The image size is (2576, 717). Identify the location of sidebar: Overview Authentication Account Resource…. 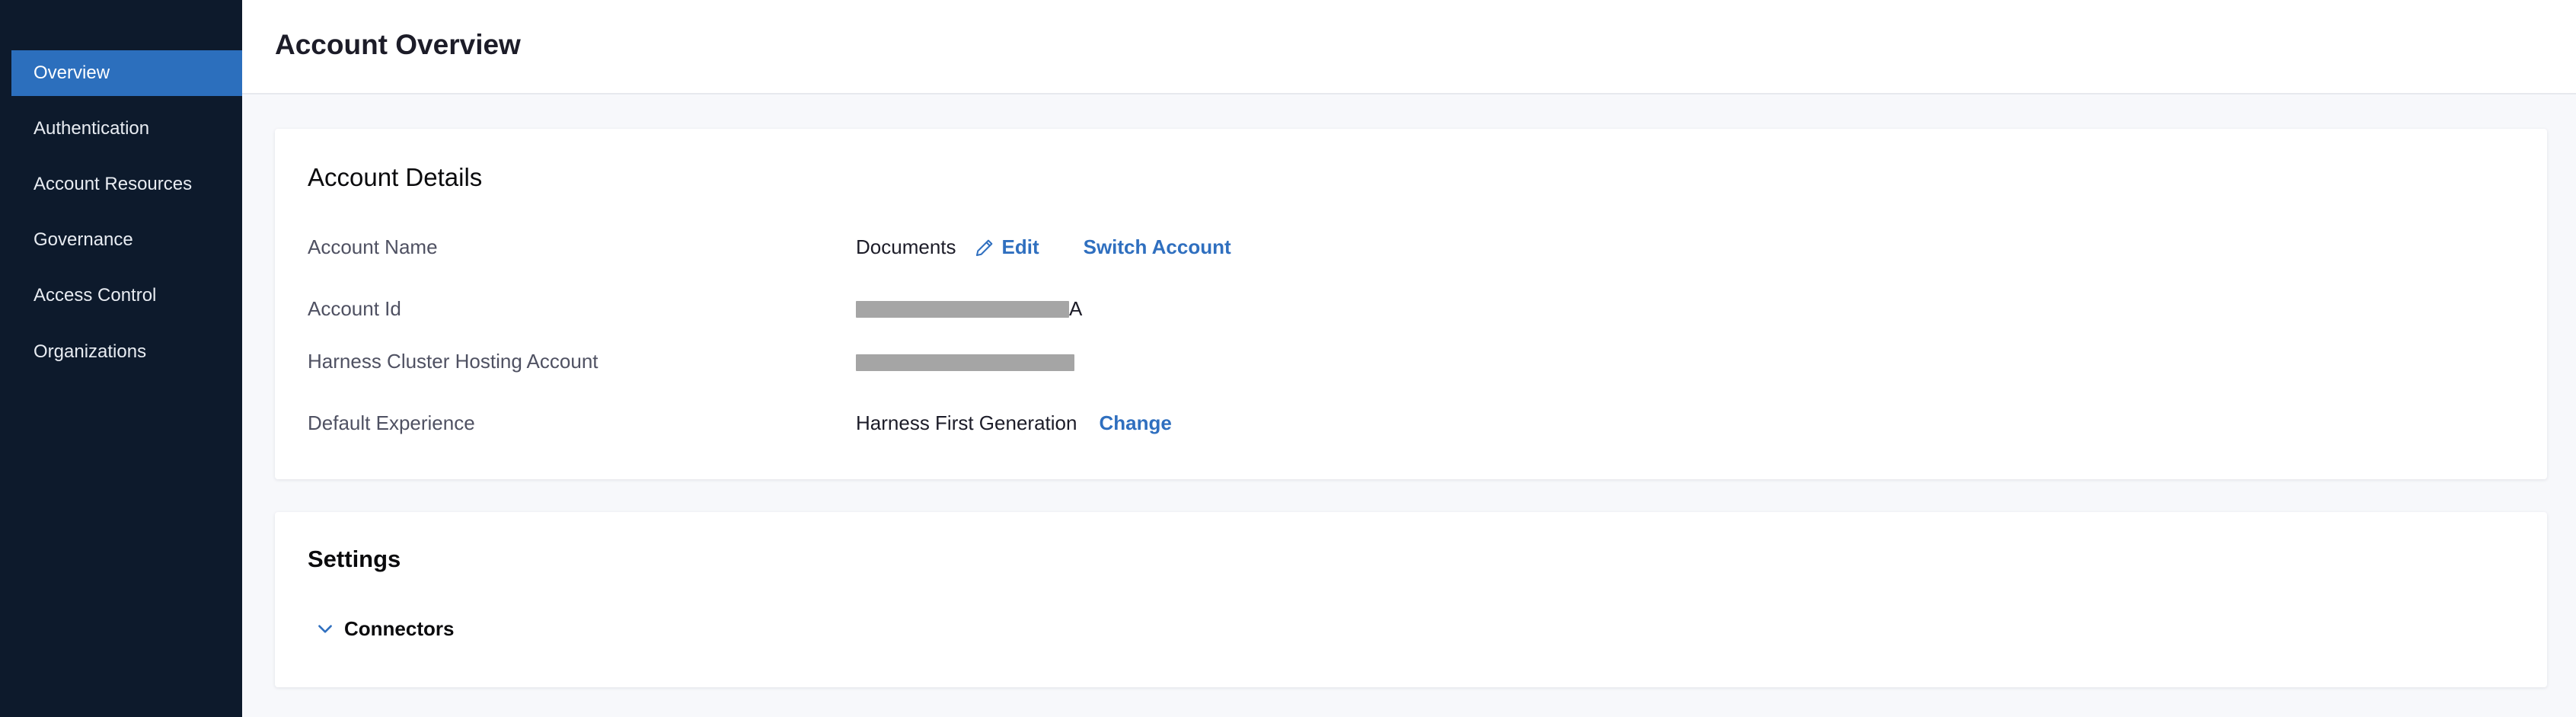
(121, 358).